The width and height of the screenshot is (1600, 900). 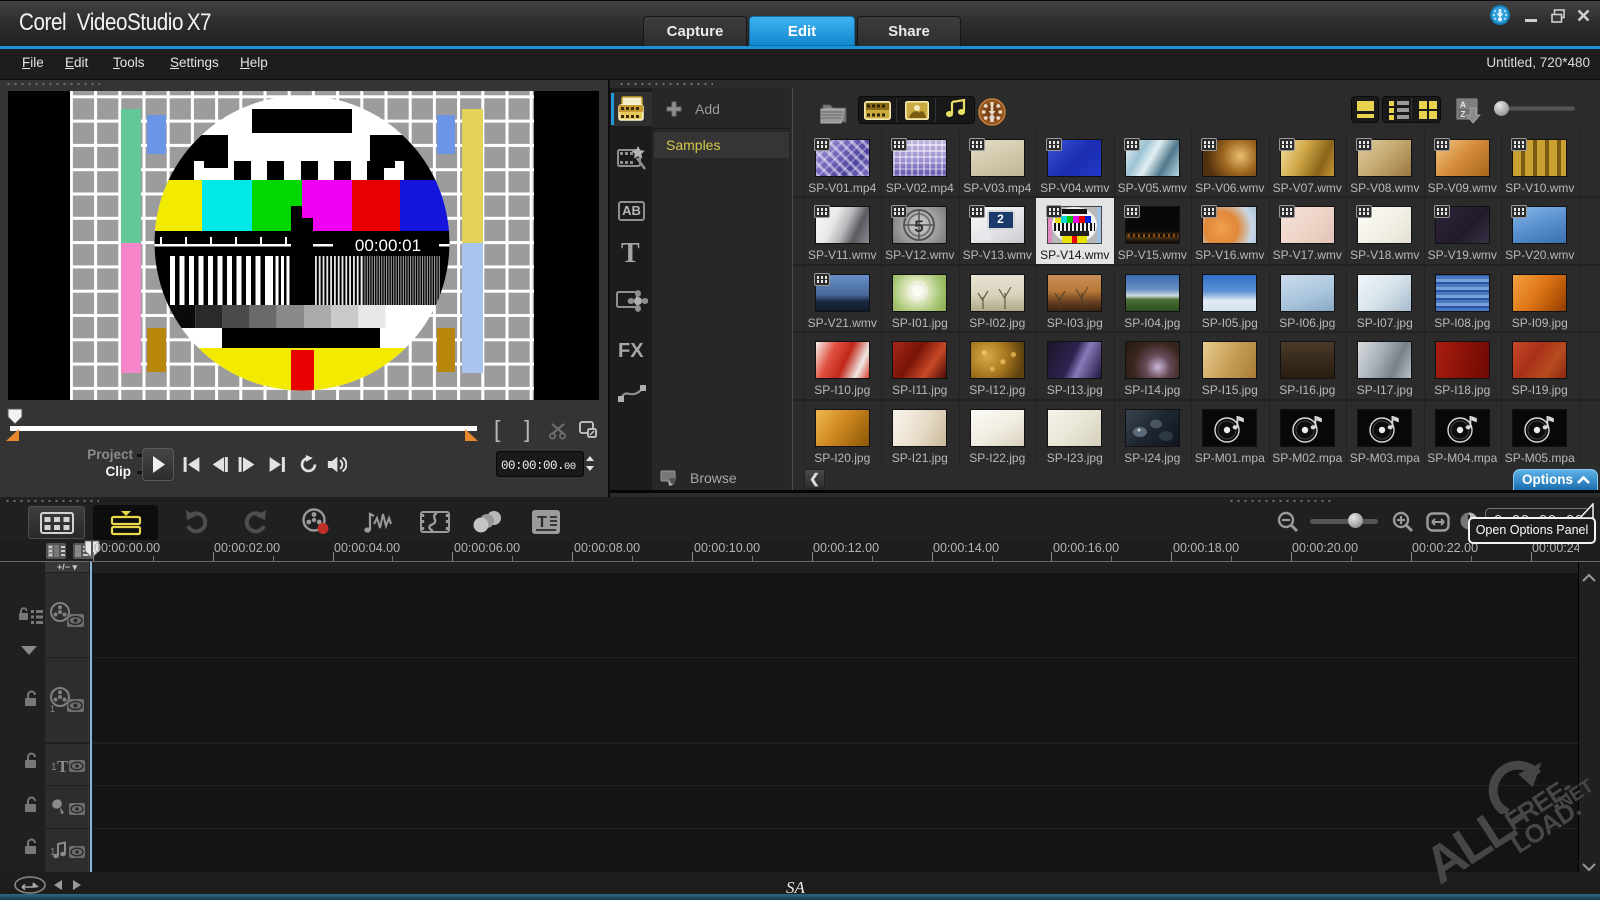 I want to click on svg-text: 5, so click(x=918, y=226).